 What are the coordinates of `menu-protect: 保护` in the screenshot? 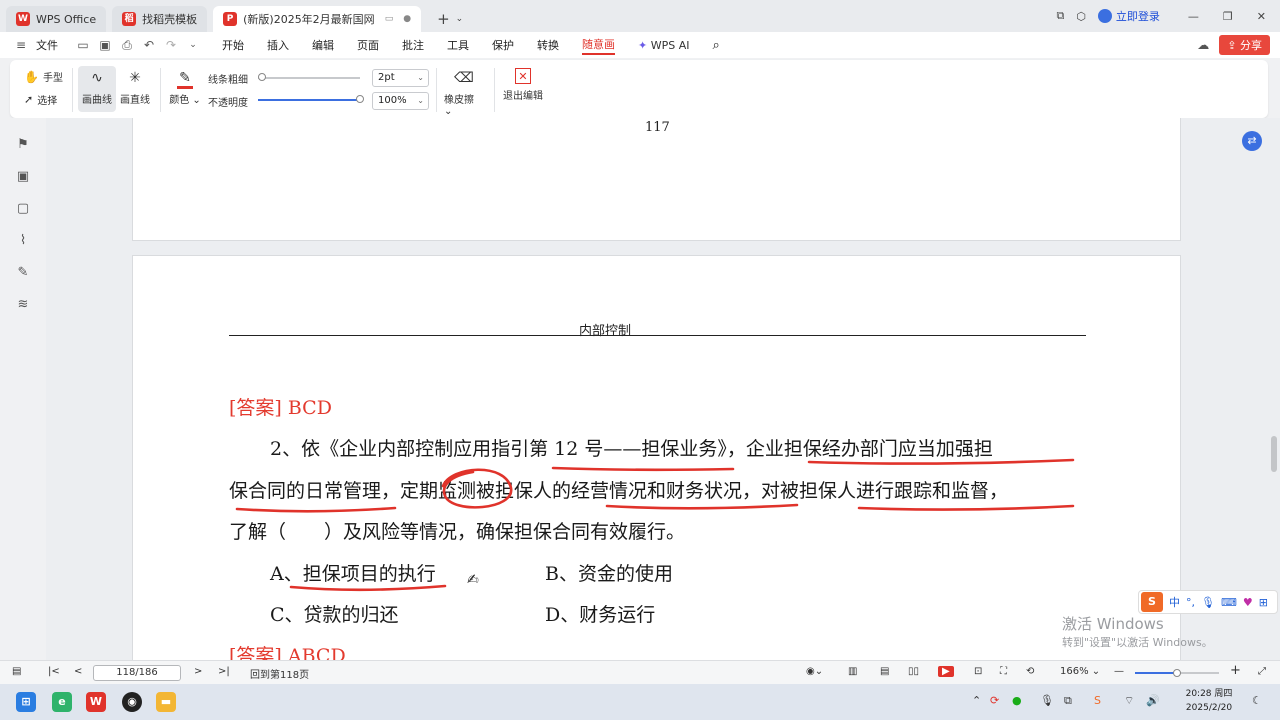 It's located at (503, 45).